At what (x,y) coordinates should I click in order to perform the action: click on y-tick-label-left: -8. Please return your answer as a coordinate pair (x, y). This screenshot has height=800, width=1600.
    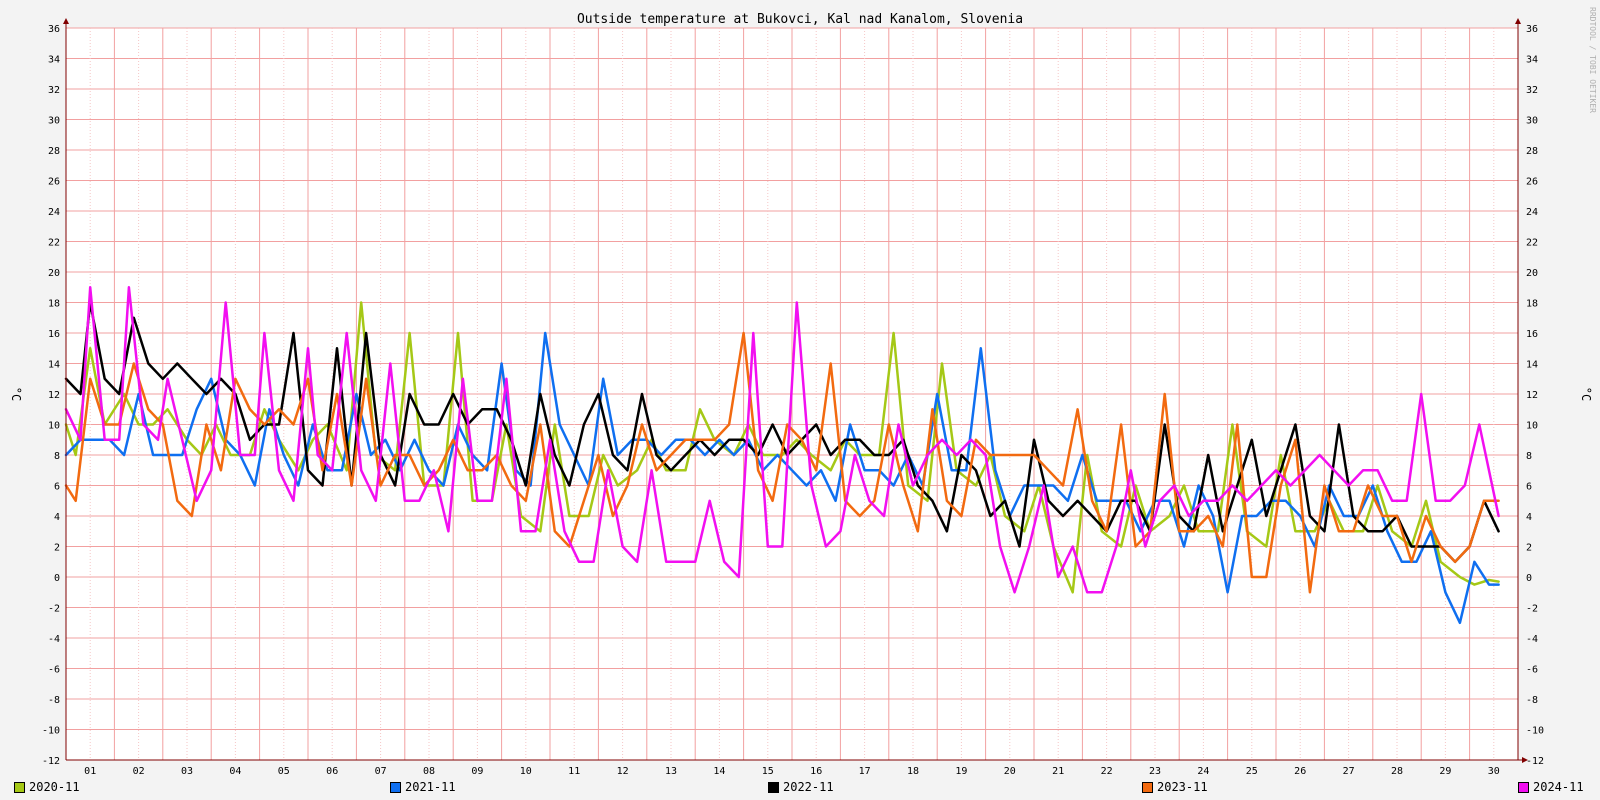
    Looking at the image, I should click on (54, 700).